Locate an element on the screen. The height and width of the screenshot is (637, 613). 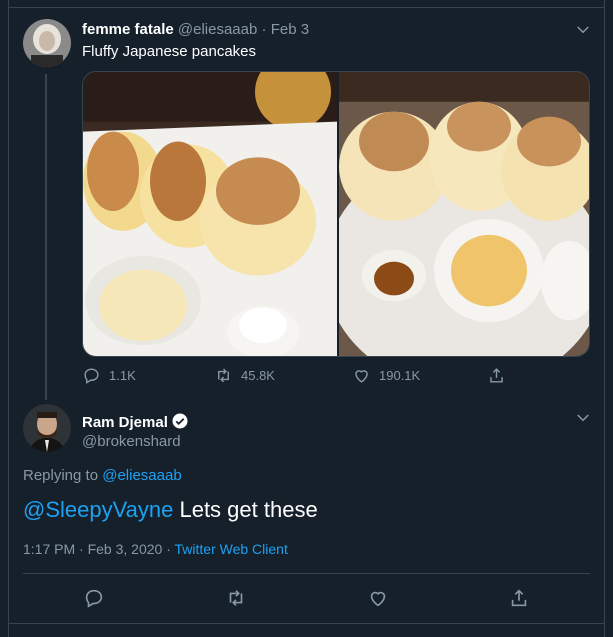
tweet-timestamp: 1:17 PM · Feb 3, 2020 · is located at coordinates (97, 549).